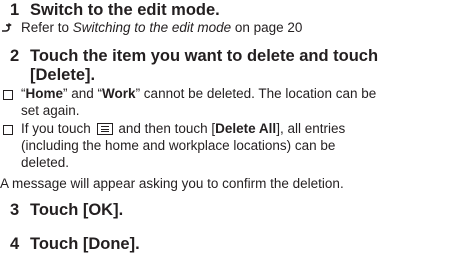  I want to click on step-number: 4, so click(15, 244).